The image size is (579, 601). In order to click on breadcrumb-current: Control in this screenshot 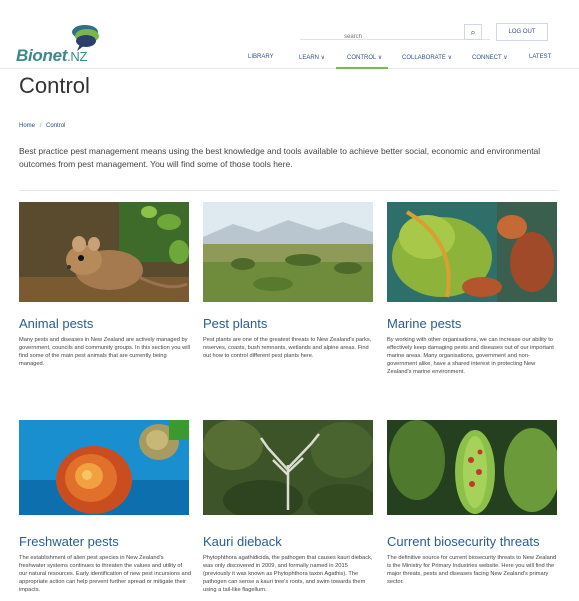, I will do `click(56, 126)`.